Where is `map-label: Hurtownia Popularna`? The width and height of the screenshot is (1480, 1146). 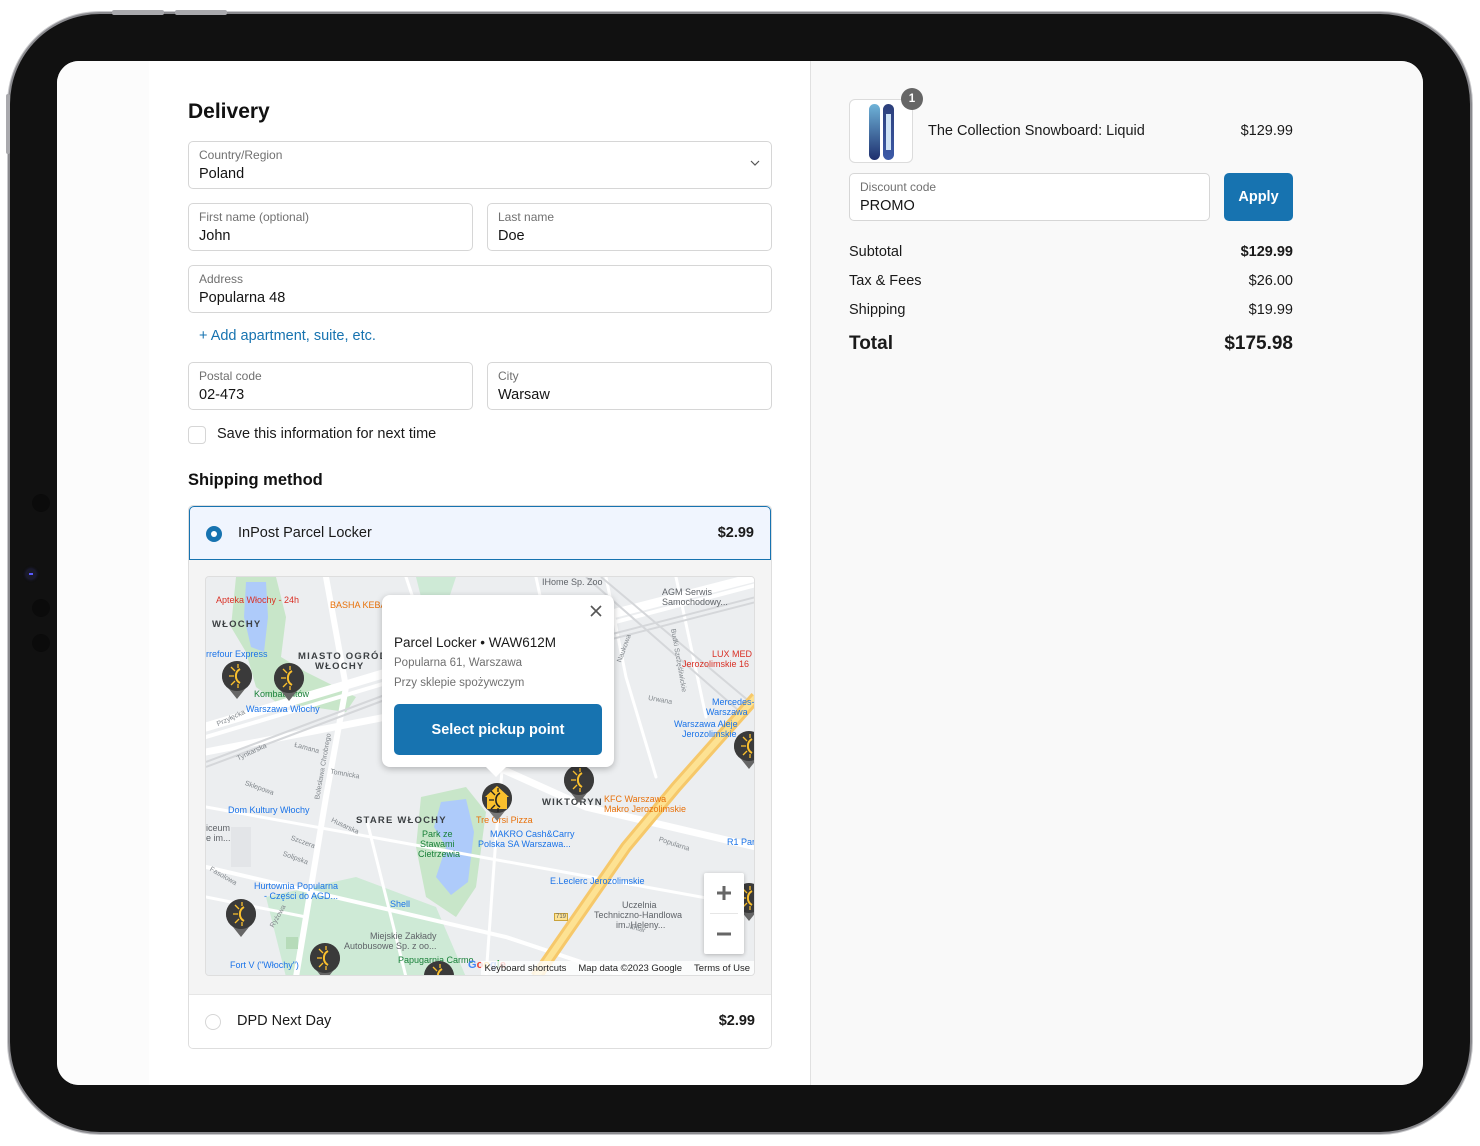 map-label: Hurtownia Popularna is located at coordinates (296, 886).